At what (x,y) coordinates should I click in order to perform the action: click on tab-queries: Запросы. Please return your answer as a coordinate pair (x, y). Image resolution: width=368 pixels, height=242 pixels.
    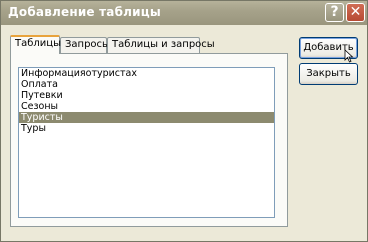
    Looking at the image, I should click on (85, 45).